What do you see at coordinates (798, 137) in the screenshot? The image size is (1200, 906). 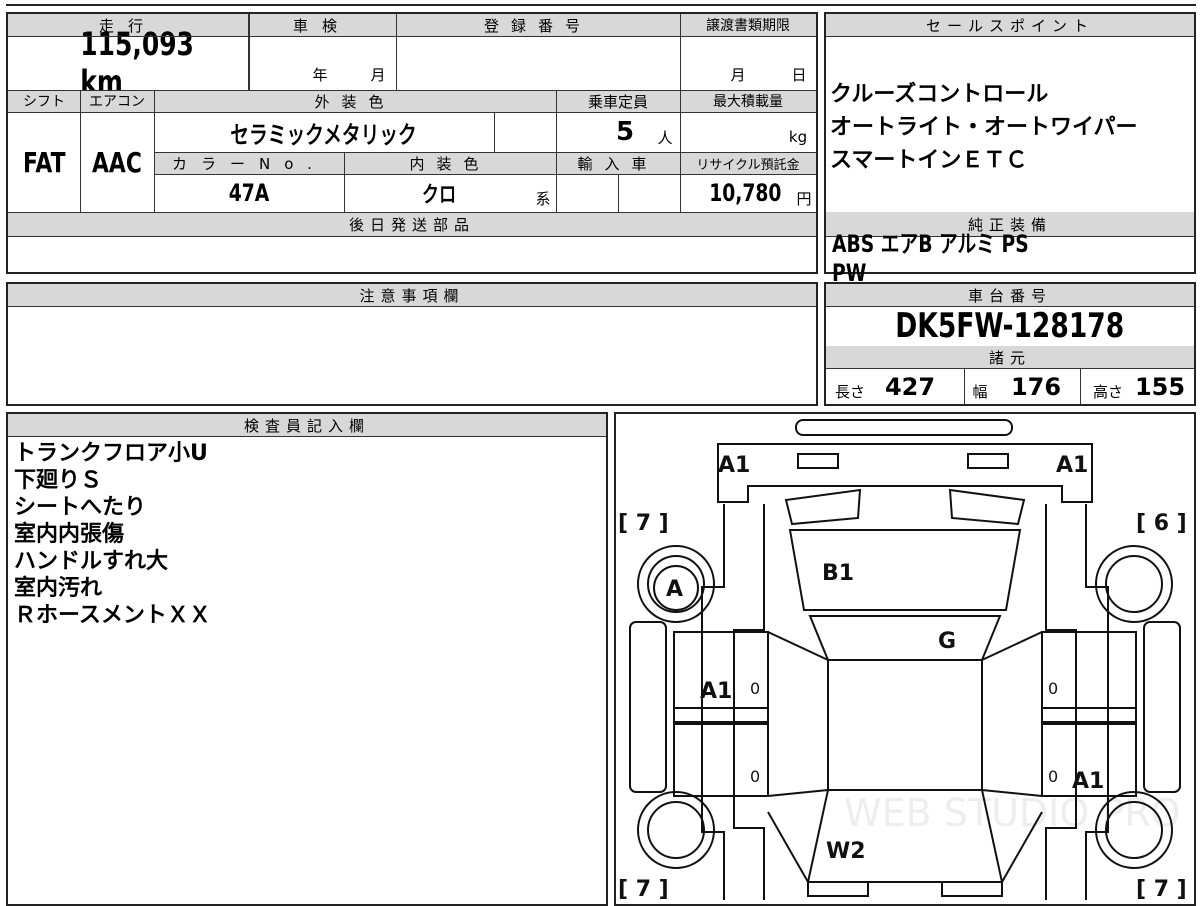 I see `max-load-unit: kg` at bounding box center [798, 137].